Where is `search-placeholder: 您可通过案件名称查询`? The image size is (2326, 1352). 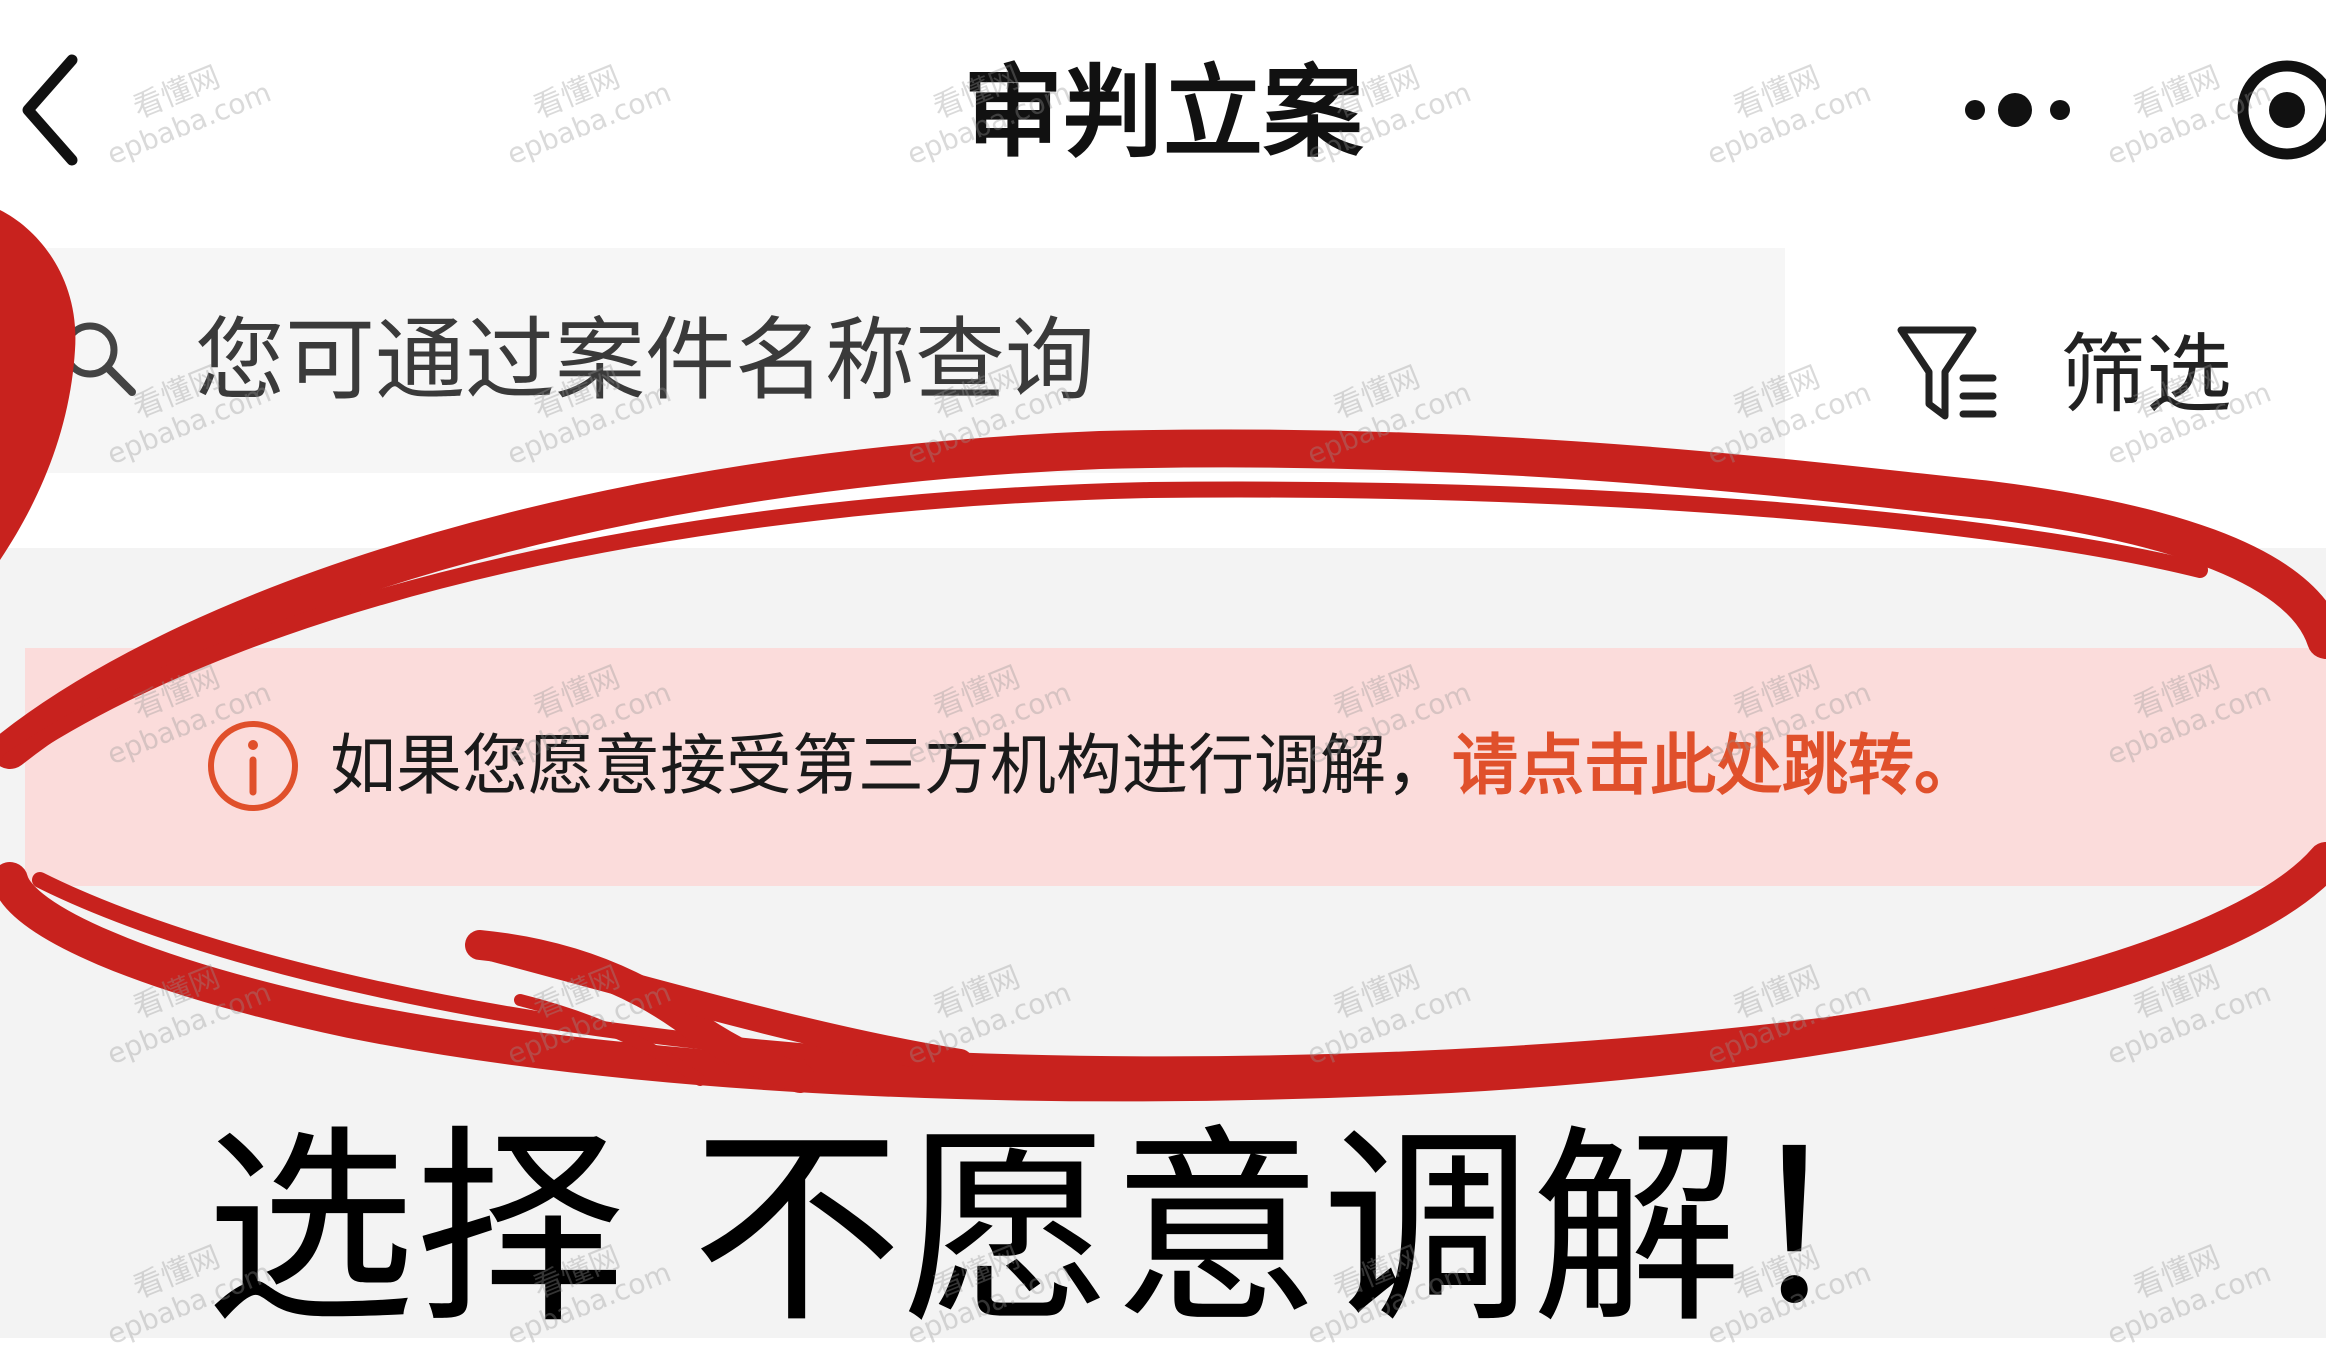 search-placeholder: 您可通过案件名称查询 is located at coordinates (645, 360).